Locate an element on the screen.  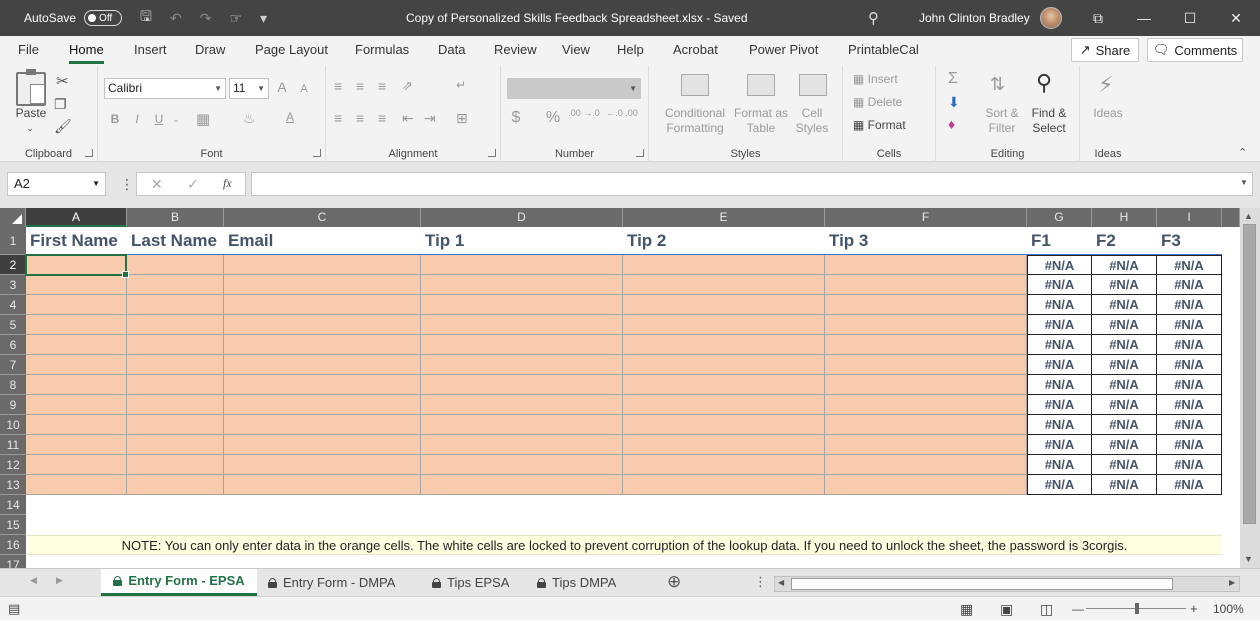
autosum-icon: Σ is located at coordinates (953, 79).